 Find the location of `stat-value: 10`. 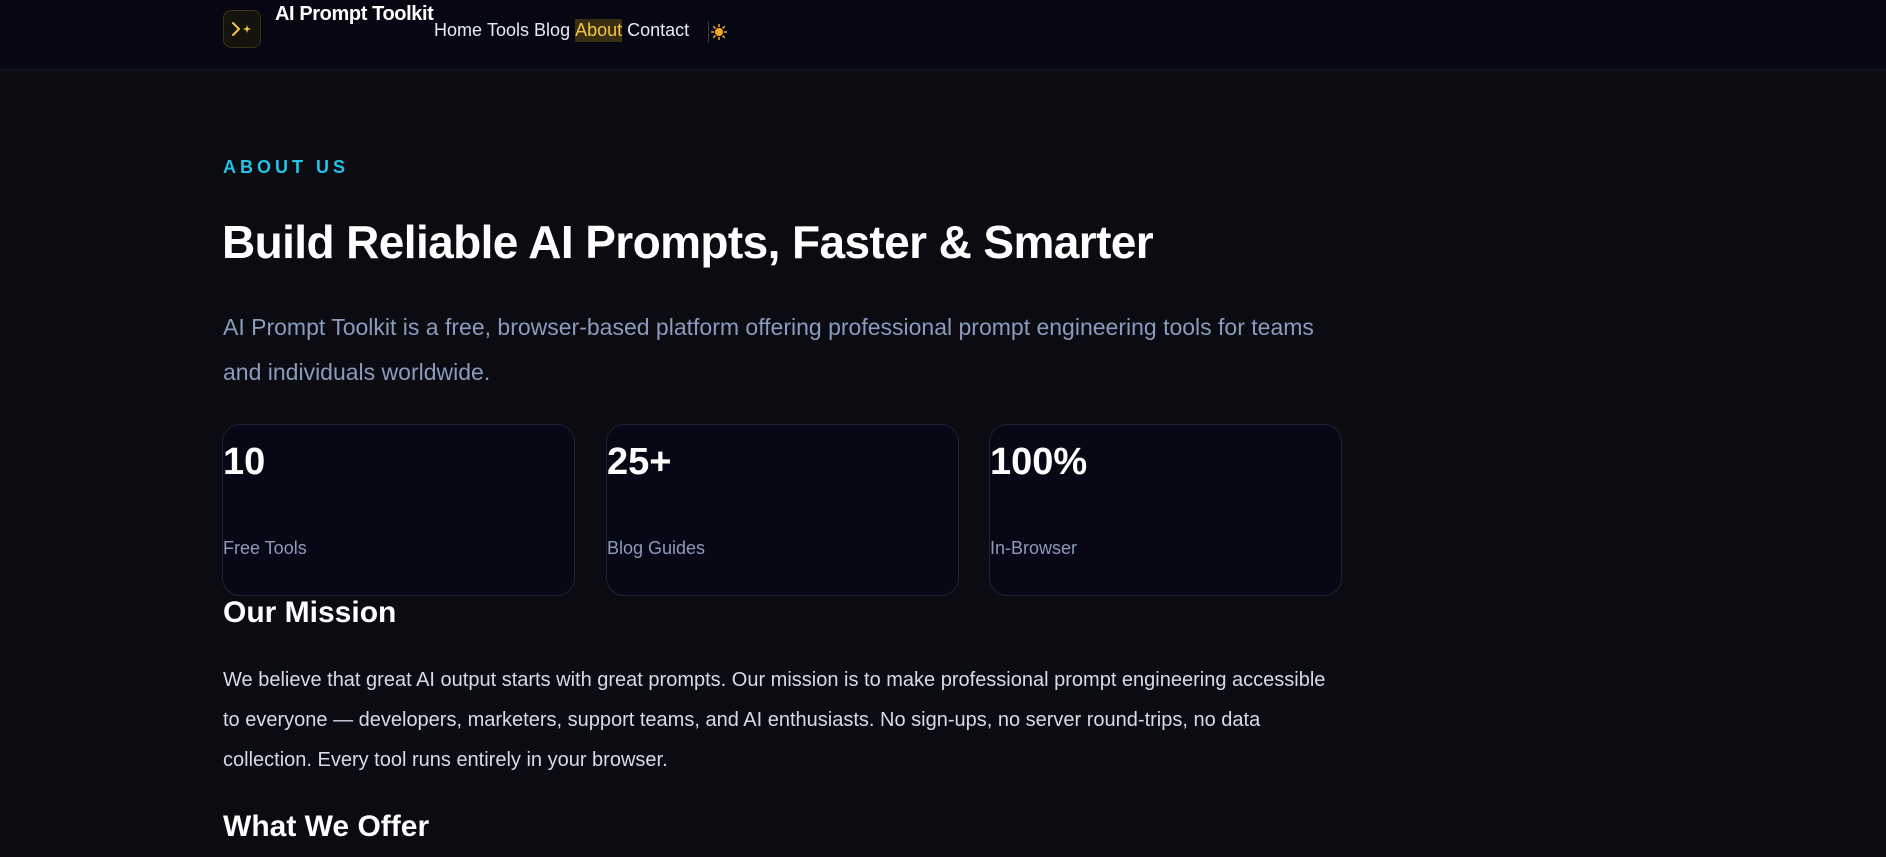

stat-value: 10 is located at coordinates (244, 462).